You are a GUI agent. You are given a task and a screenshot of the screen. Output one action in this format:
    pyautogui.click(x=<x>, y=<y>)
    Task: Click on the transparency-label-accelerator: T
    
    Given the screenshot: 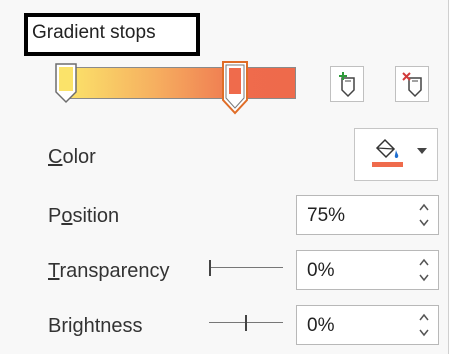 What is the action you would take?
    pyautogui.click(x=54, y=271)
    